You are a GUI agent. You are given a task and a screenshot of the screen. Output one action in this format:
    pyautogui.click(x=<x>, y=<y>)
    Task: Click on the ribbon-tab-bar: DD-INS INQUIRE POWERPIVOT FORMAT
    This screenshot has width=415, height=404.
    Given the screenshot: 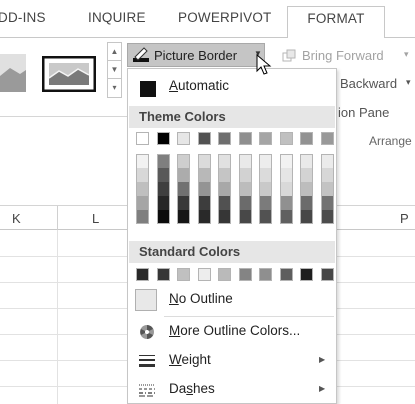 What is the action you would take?
    pyautogui.click(x=207, y=19)
    